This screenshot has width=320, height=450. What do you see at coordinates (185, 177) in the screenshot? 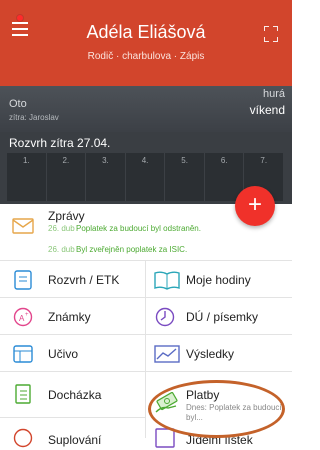
I see `slot-5: 5.` at bounding box center [185, 177].